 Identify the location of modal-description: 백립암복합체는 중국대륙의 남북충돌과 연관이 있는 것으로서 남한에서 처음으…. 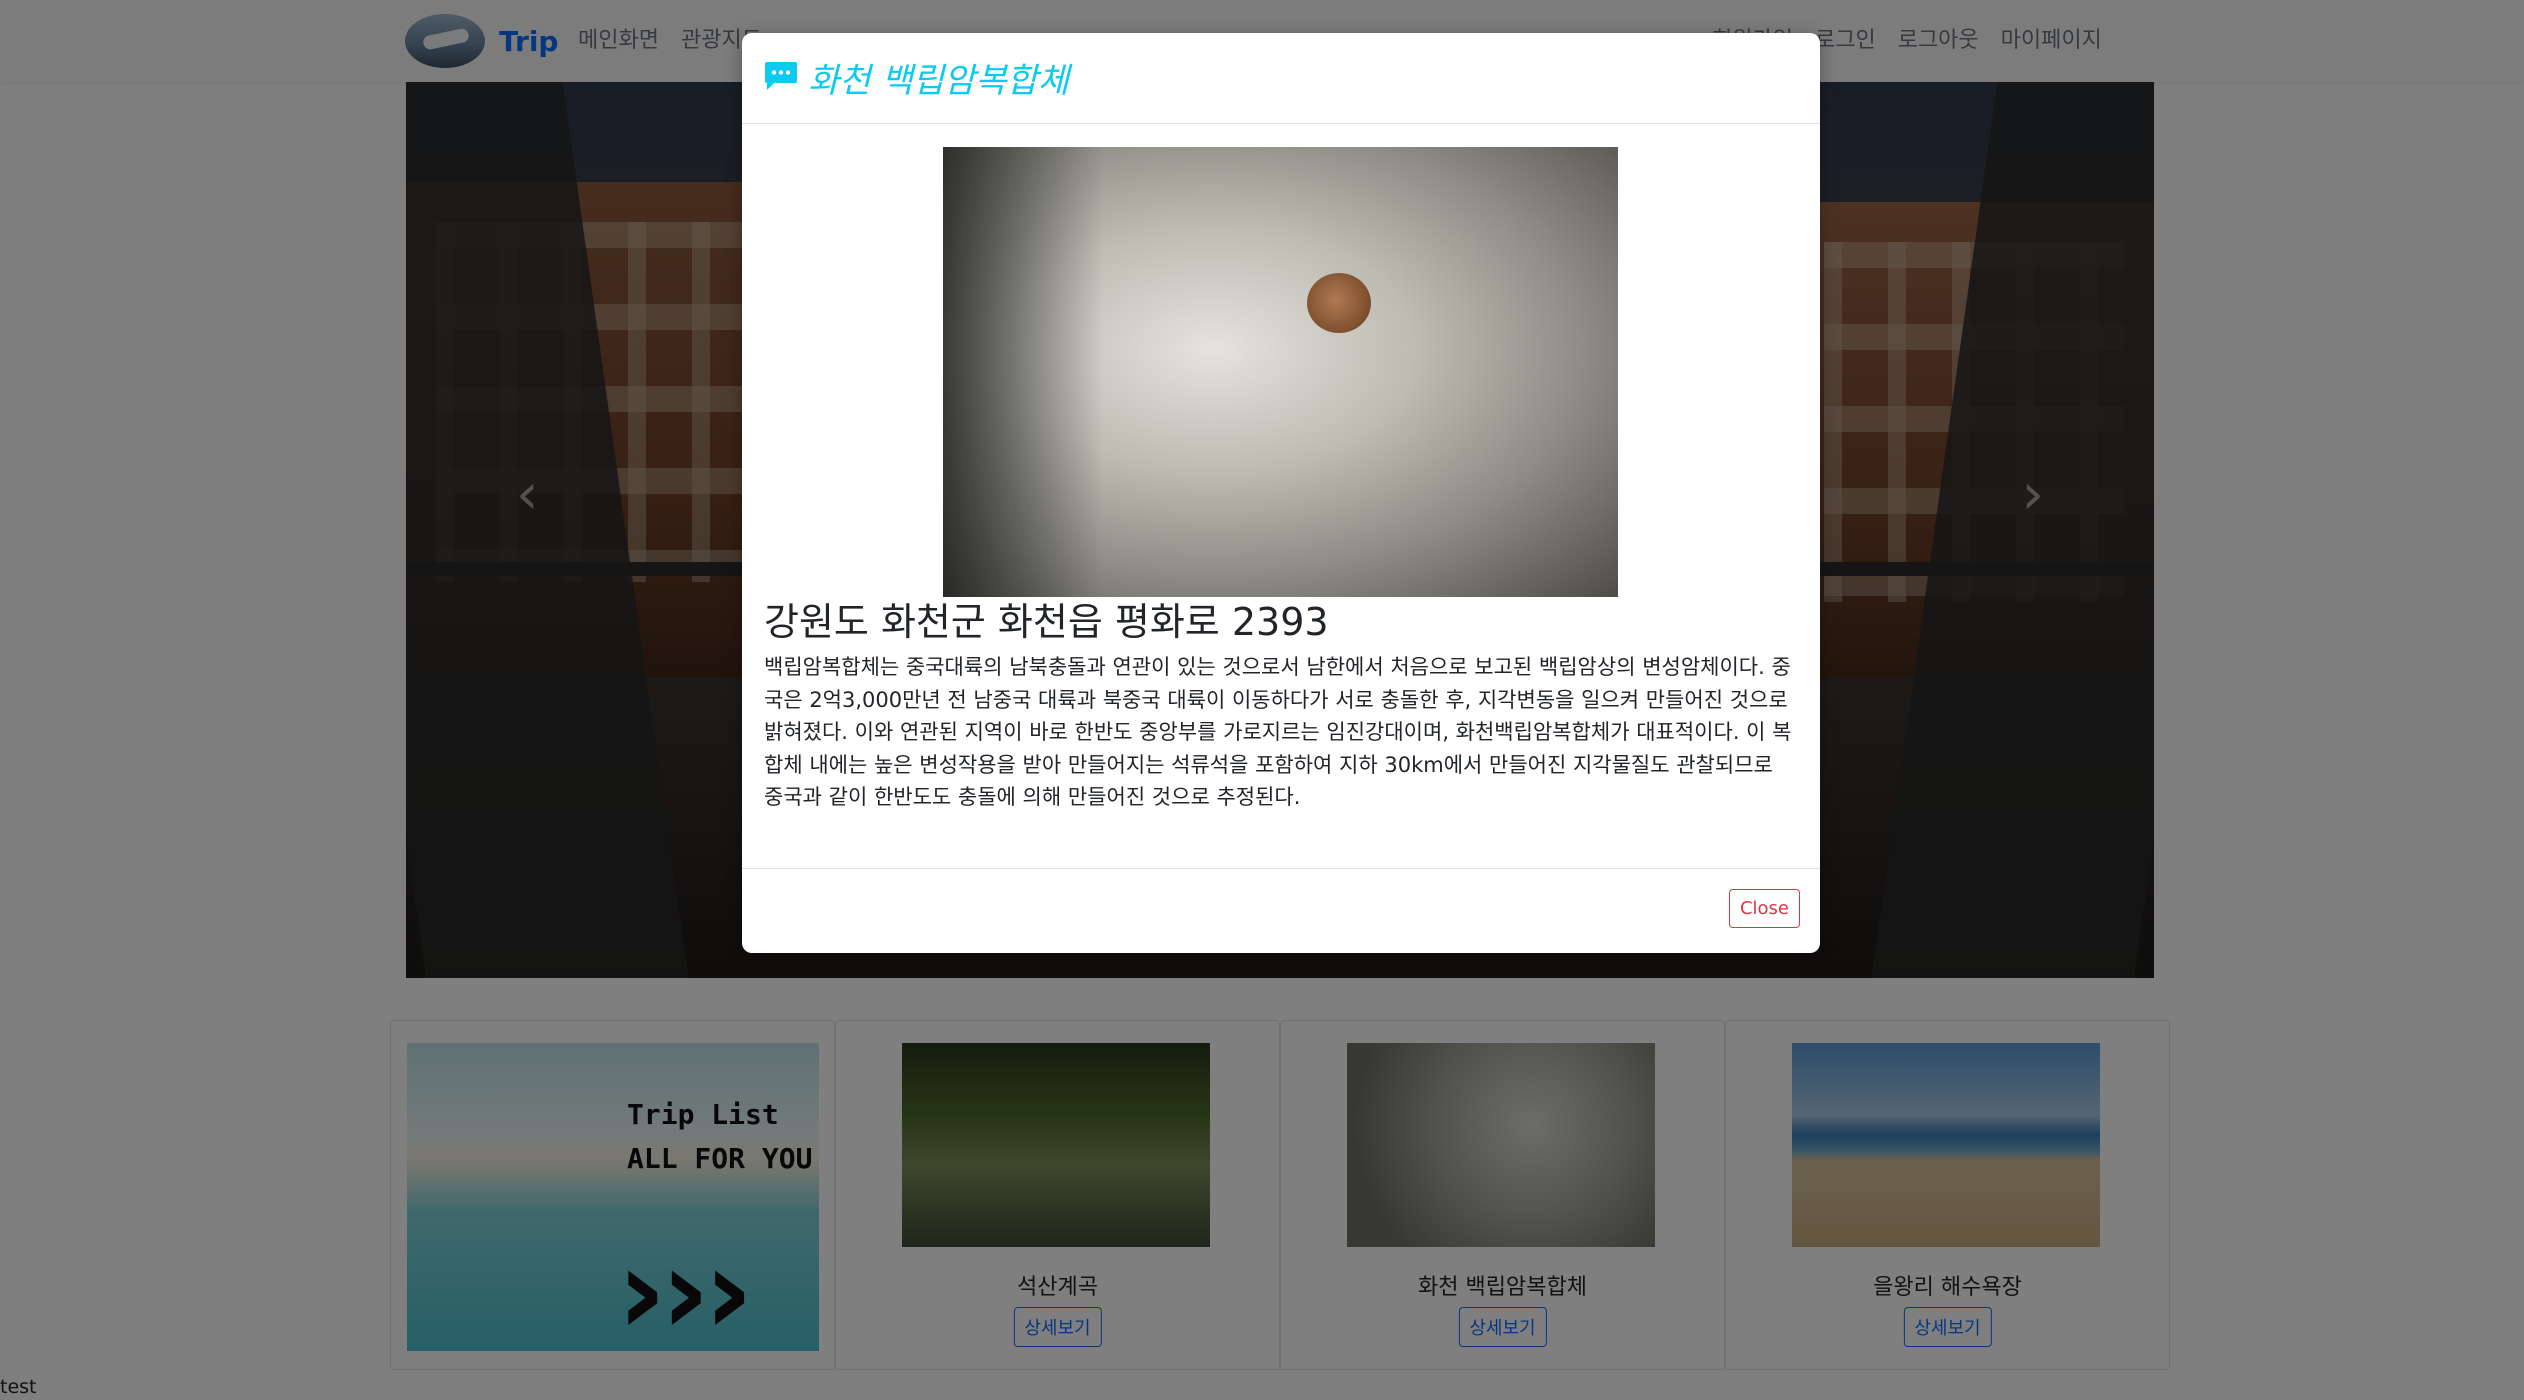
(1278, 732).